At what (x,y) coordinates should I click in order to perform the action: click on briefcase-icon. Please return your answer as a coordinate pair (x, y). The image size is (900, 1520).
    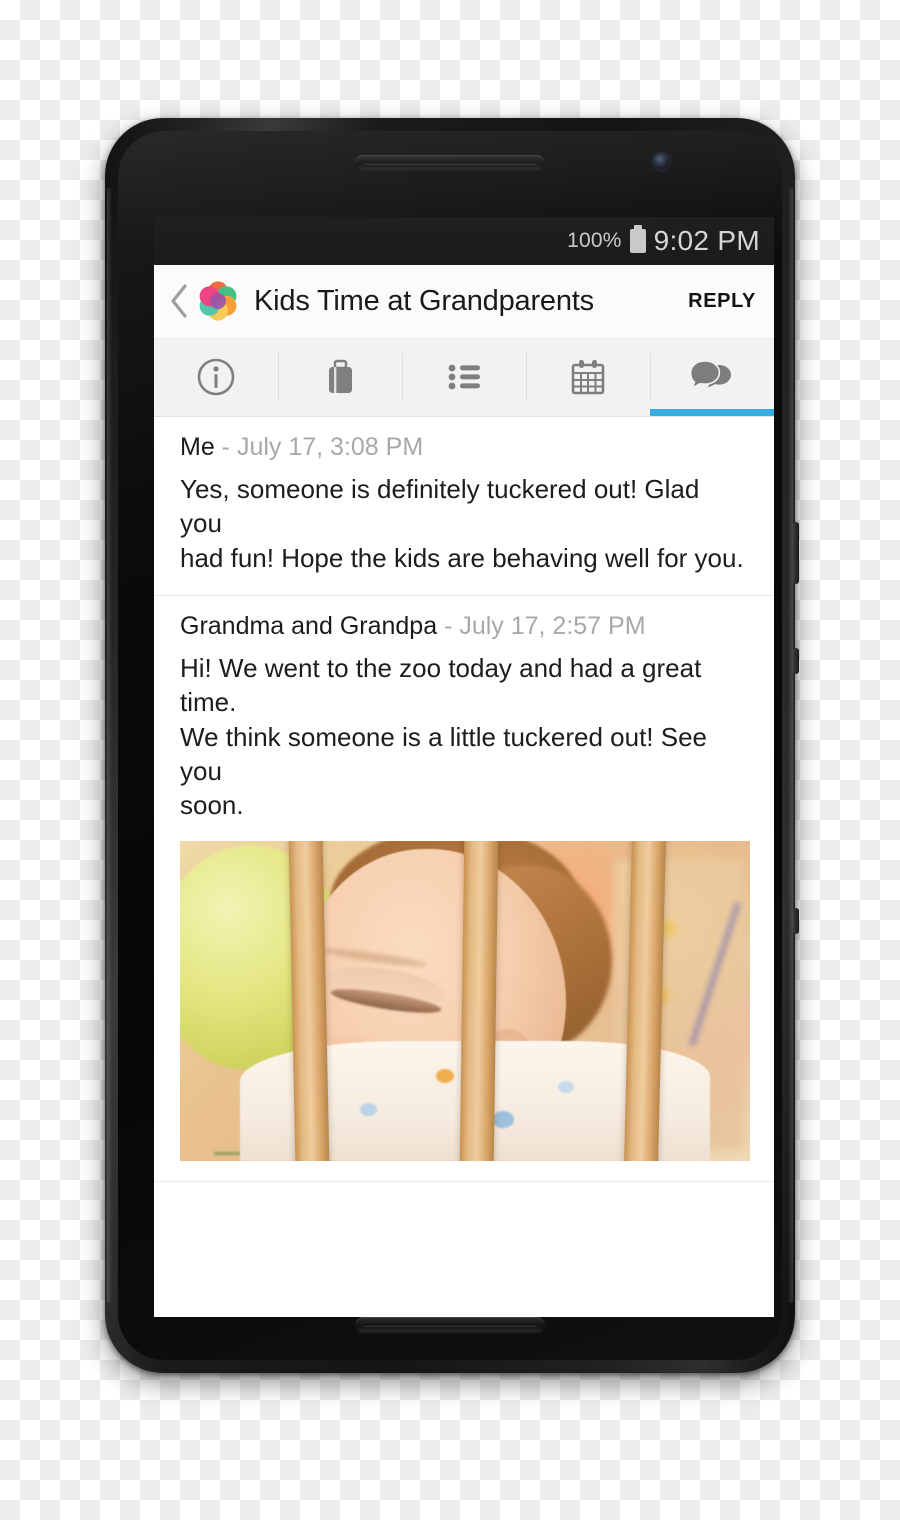
    Looking at the image, I should click on (340, 376).